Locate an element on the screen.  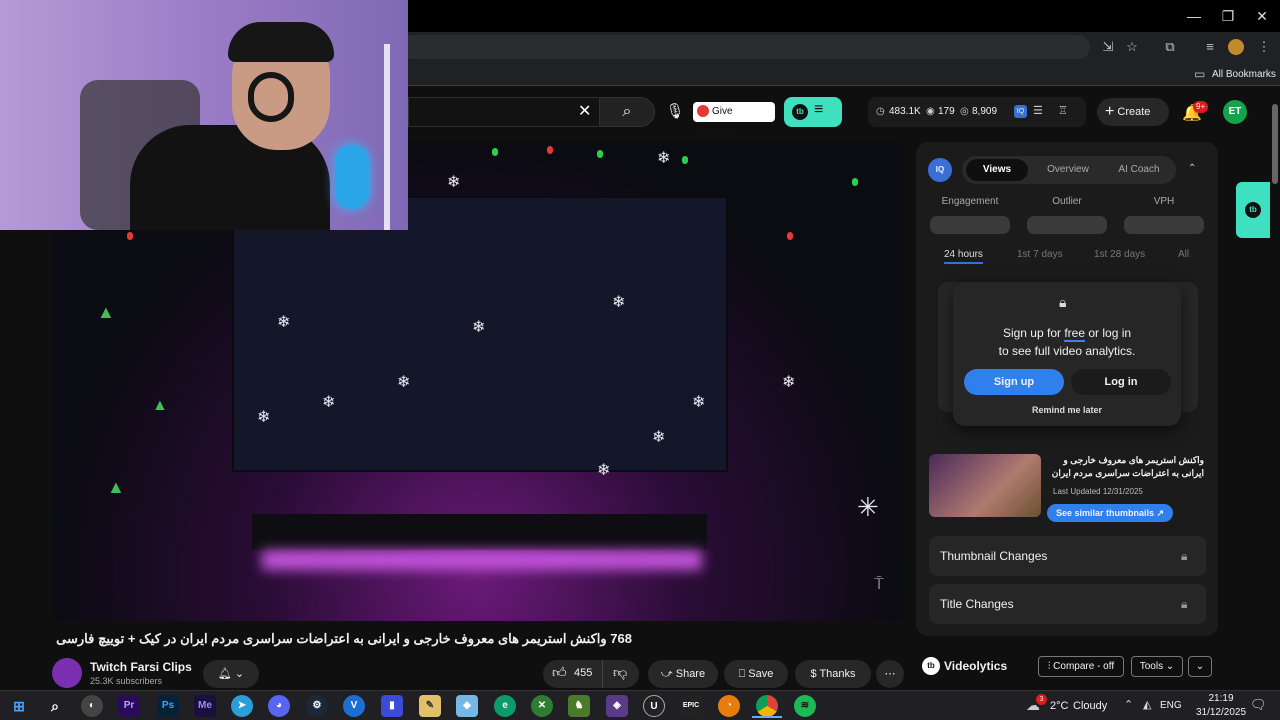
bookmark-icon: ⎕ is located at coordinates (742, 674).